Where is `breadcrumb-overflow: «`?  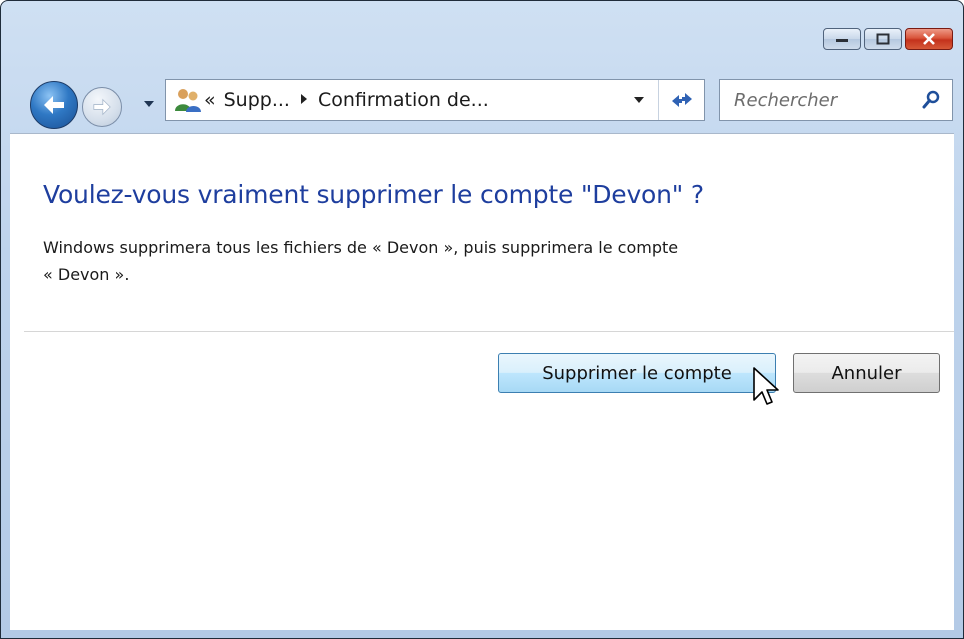
breadcrumb-overflow: « is located at coordinates (210, 100).